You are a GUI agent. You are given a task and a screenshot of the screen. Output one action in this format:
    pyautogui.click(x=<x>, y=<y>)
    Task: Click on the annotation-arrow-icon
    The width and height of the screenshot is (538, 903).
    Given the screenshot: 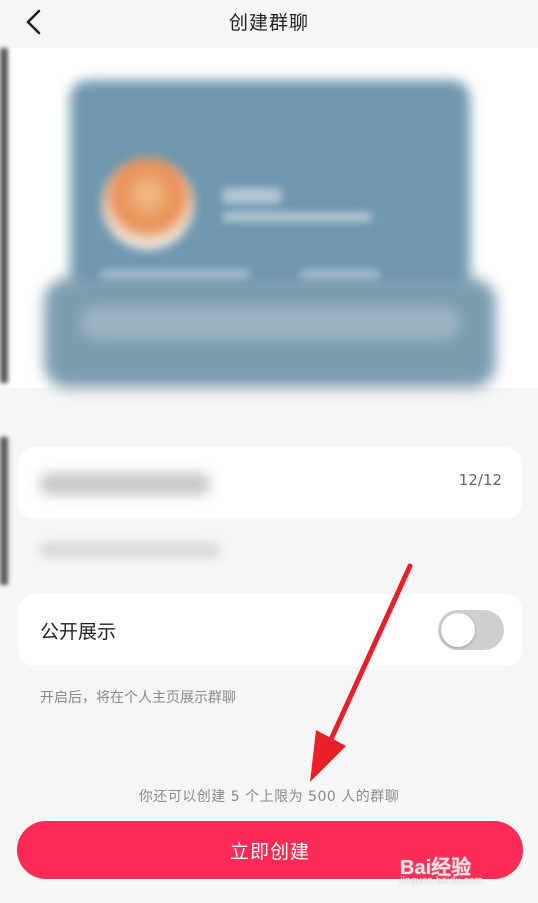 What is the action you would take?
    pyautogui.click(x=361, y=672)
    